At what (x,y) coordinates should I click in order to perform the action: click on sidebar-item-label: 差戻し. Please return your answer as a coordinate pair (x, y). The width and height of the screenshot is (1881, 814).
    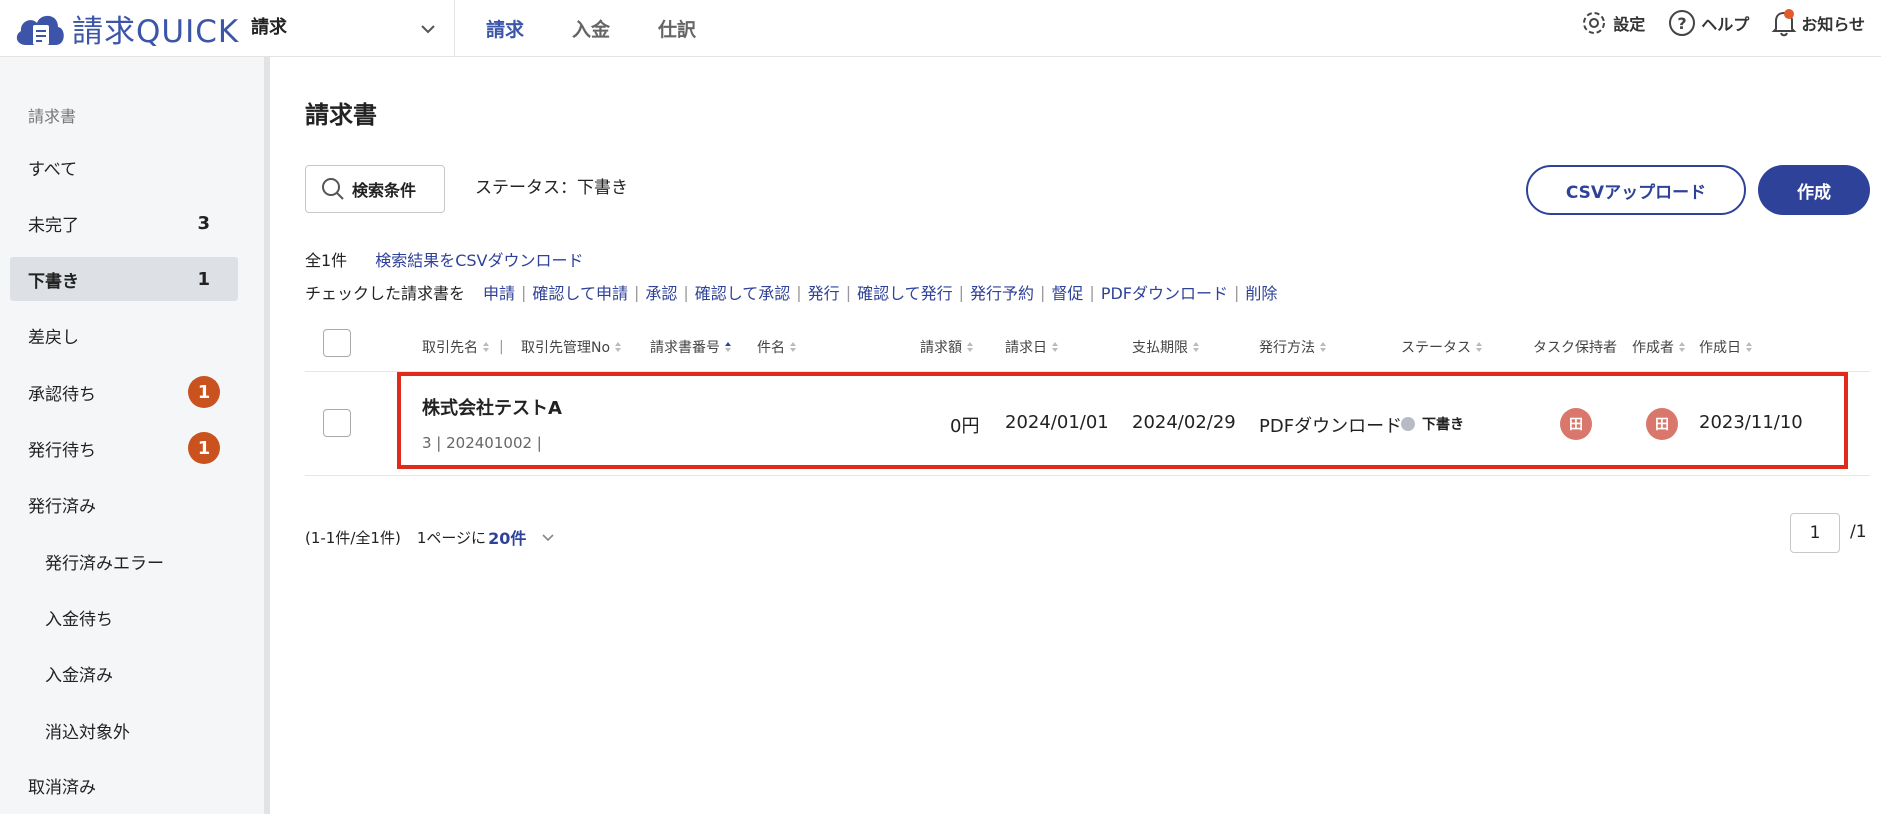
    Looking at the image, I should click on (53, 337).